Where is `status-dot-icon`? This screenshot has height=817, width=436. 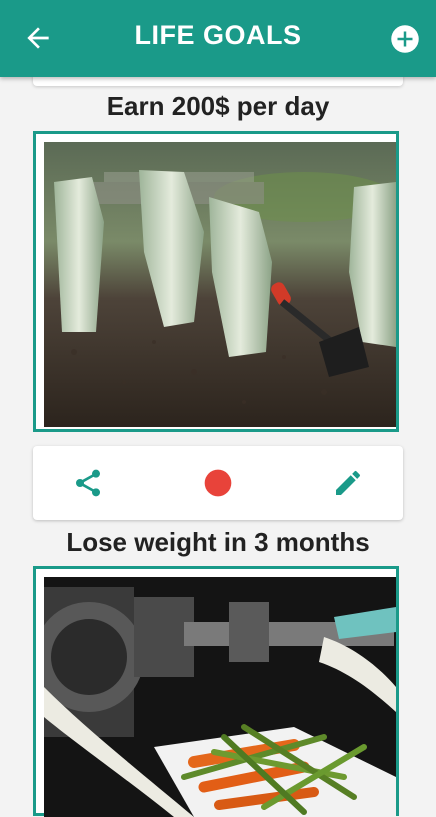 status-dot-icon is located at coordinates (218, 483).